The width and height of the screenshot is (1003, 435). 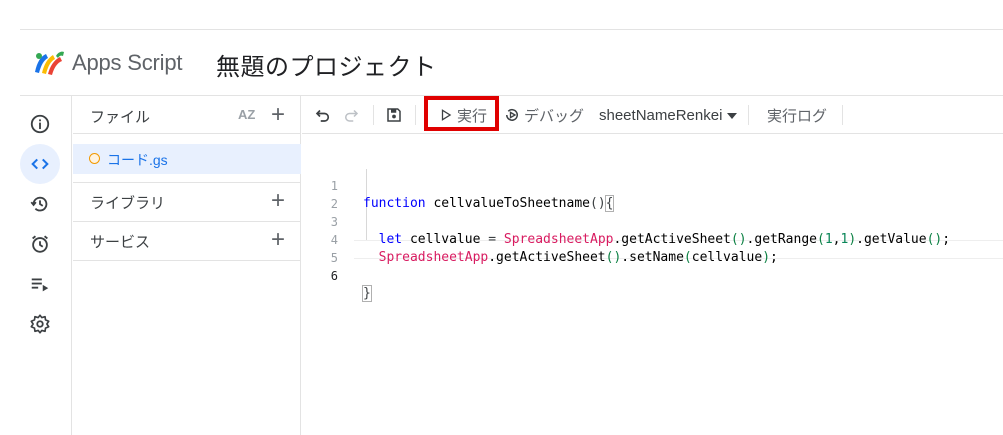 I want to click on run-button-highlight-box, so click(x=461, y=113).